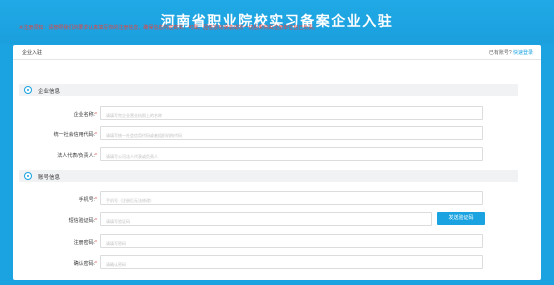 The height and width of the screenshot is (285, 554). What do you see at coordinates (291, 113) in the screenshot?
I see `company-name-input` at bounding box center [291, 113].